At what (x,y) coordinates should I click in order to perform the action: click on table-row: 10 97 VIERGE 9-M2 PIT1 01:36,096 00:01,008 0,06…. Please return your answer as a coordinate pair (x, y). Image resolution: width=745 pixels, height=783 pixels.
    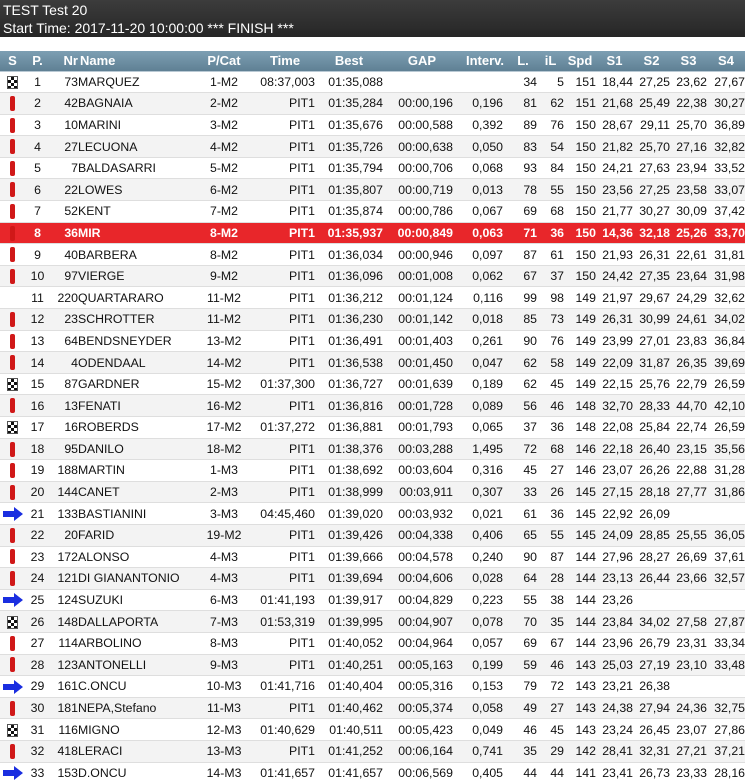
    Looking at the image, I should click on (372, 276).